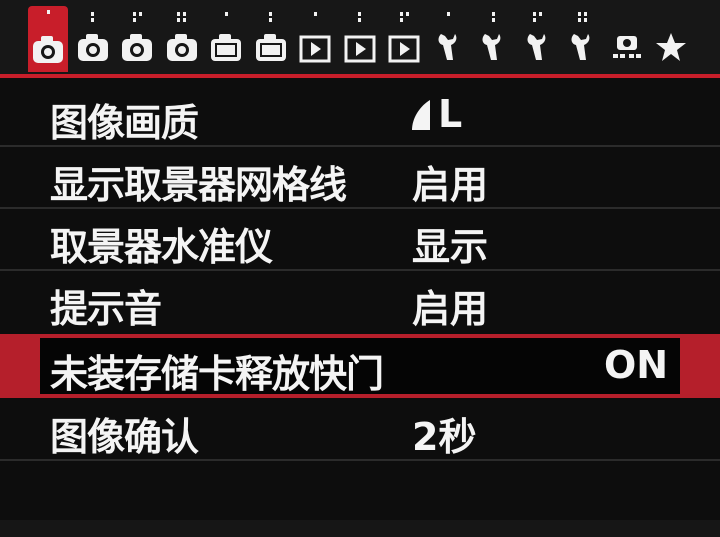 The width and height of the screenshot is (720, 537). What do you see at coordinates (360, 239) in the screenshot?
I see `menu-item-viewfinder-level: 取景器水准仪 显示` at bounding box center [360, 239].